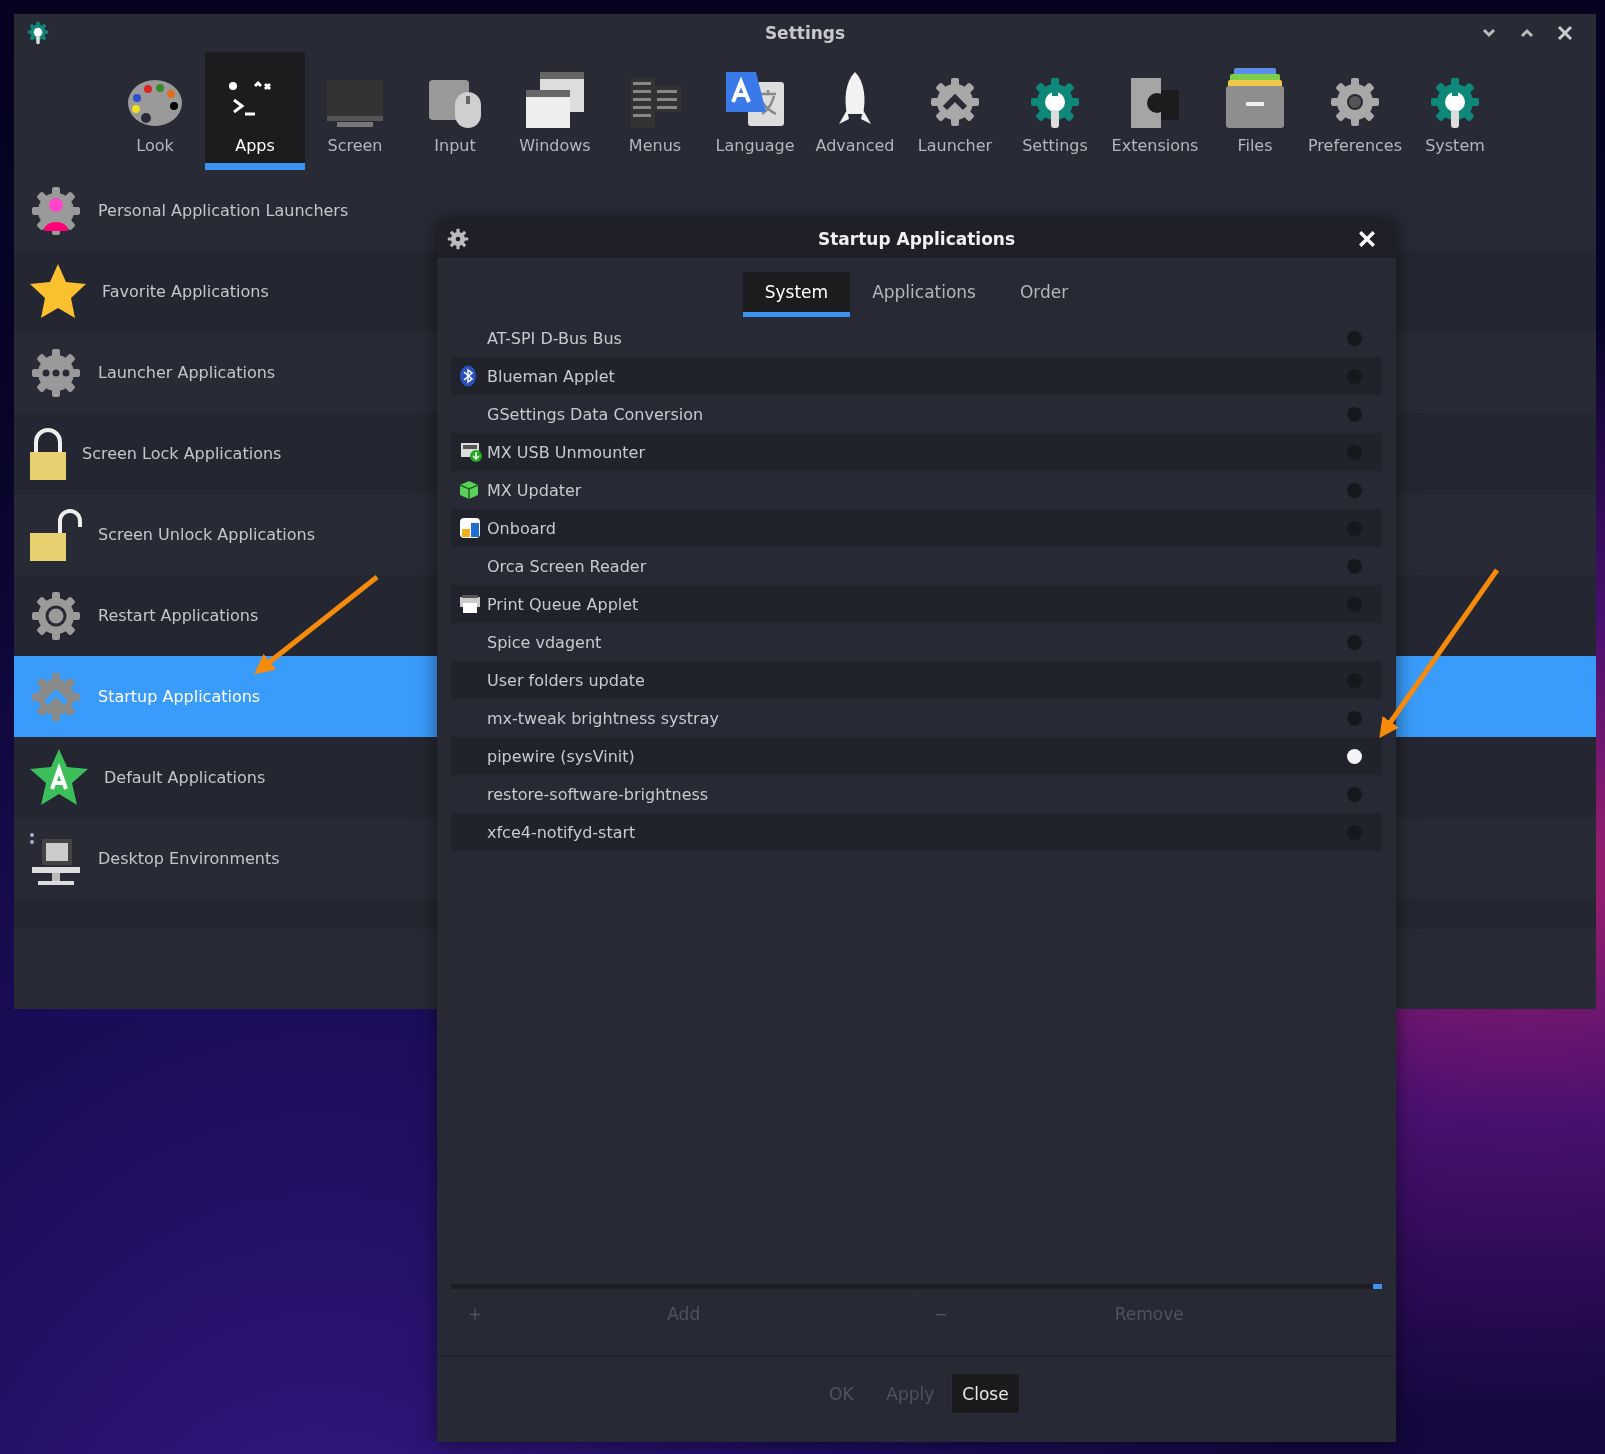 The width and height of the screenshot is (1605, 1454). I want to click on tab: Applications, so click(924, 294).